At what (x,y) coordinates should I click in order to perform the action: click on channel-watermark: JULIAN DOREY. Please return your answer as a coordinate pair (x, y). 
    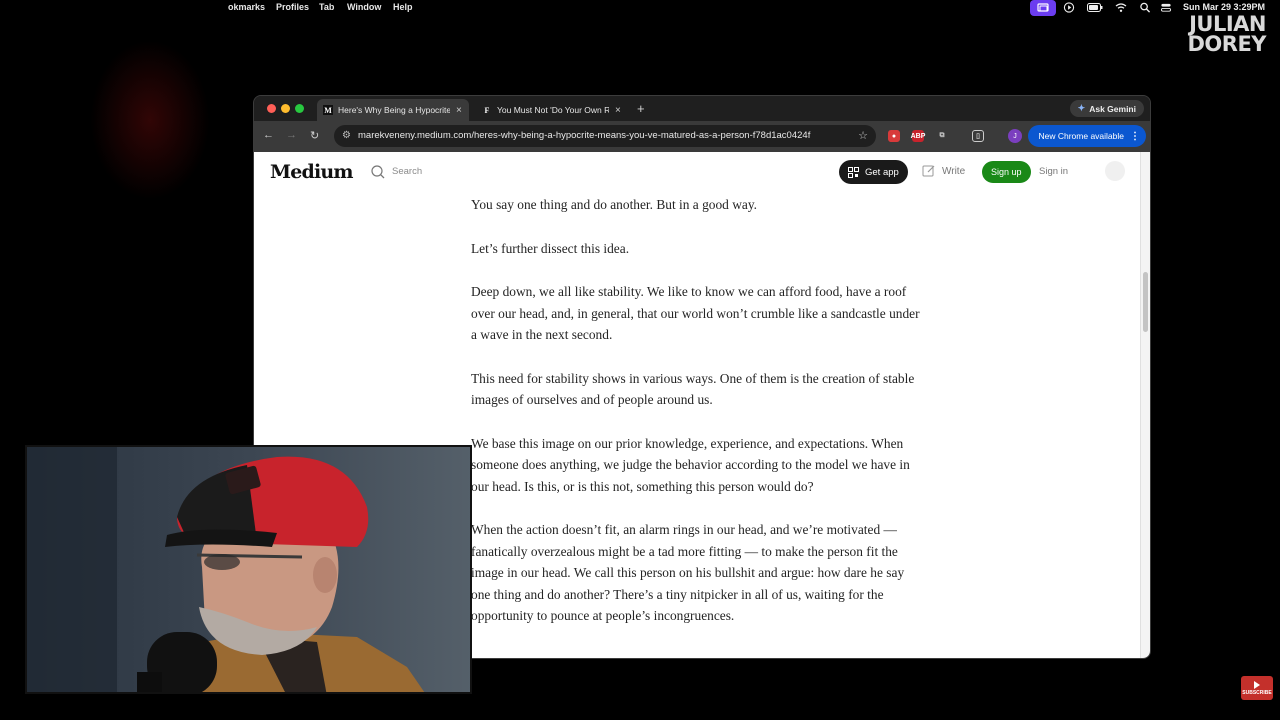
    Looking at the image, I should click on (1226, 34).